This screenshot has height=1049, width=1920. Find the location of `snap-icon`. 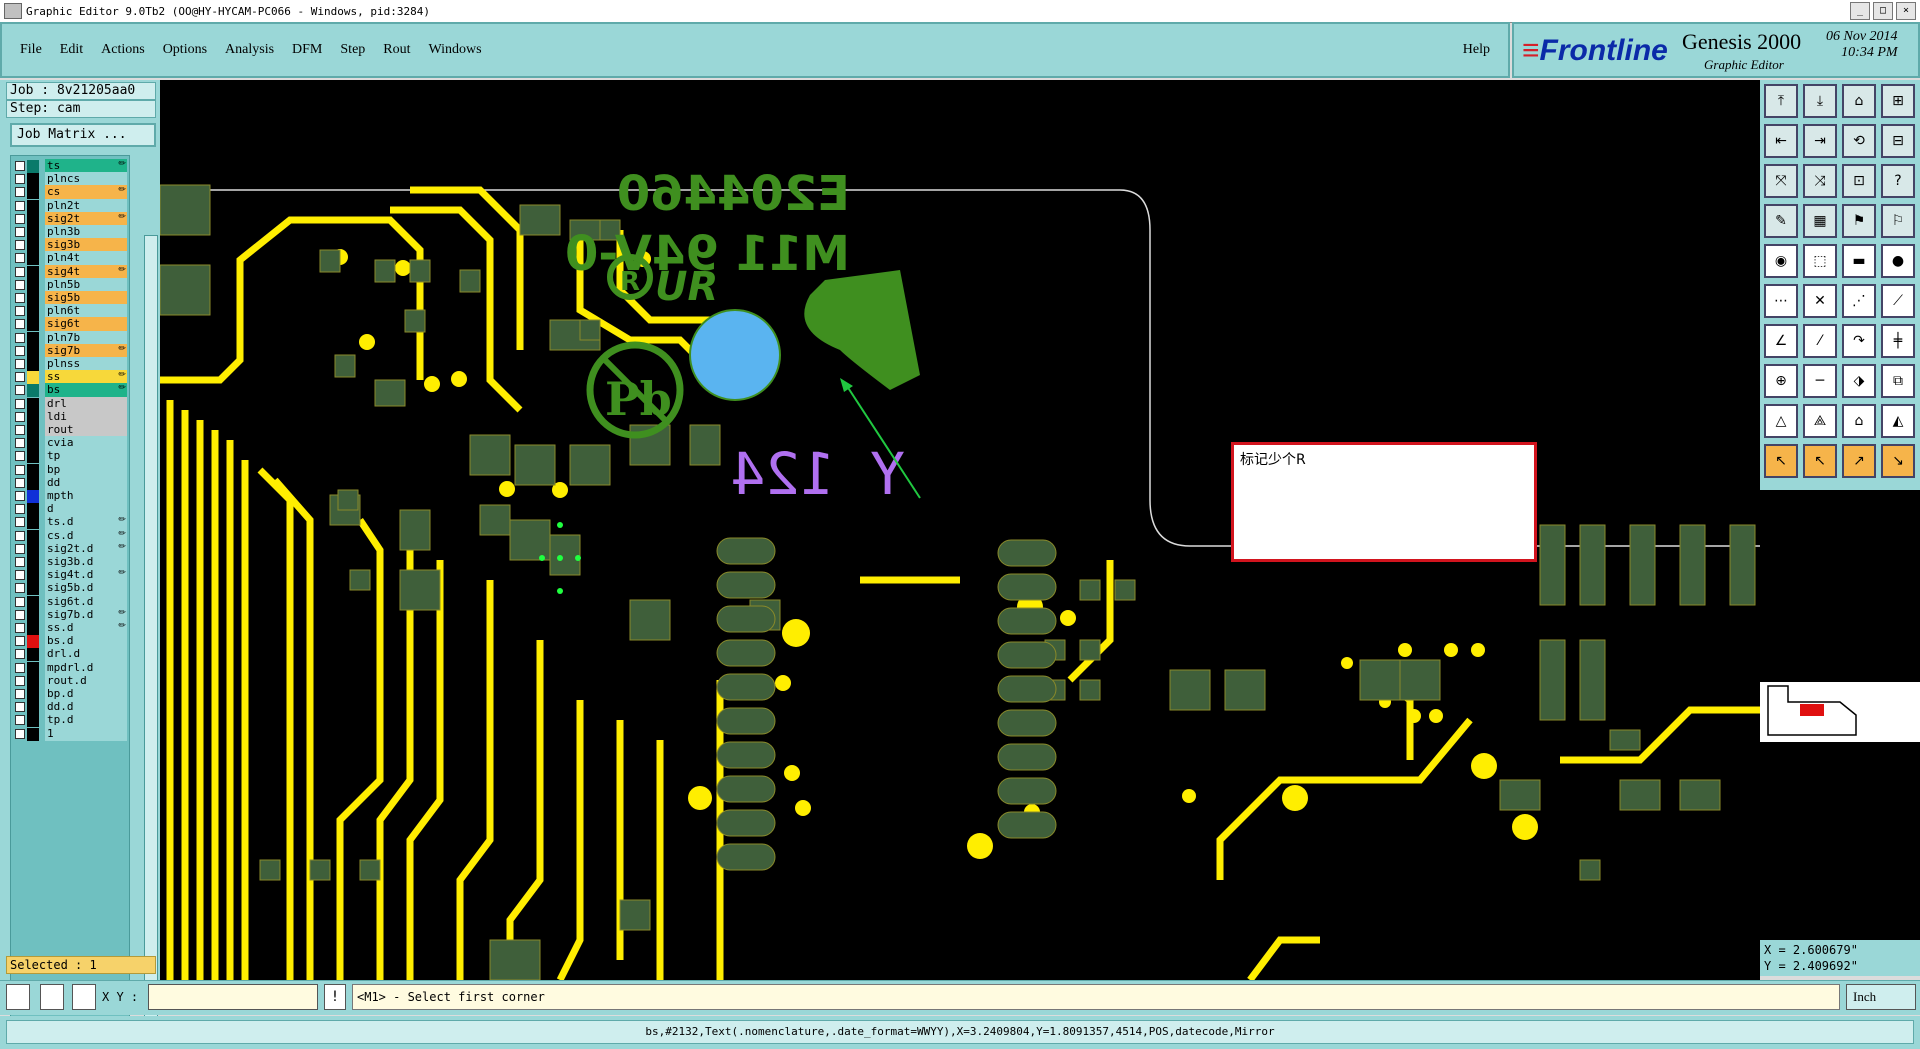

snap-icon is located at coordinates (18, 997).